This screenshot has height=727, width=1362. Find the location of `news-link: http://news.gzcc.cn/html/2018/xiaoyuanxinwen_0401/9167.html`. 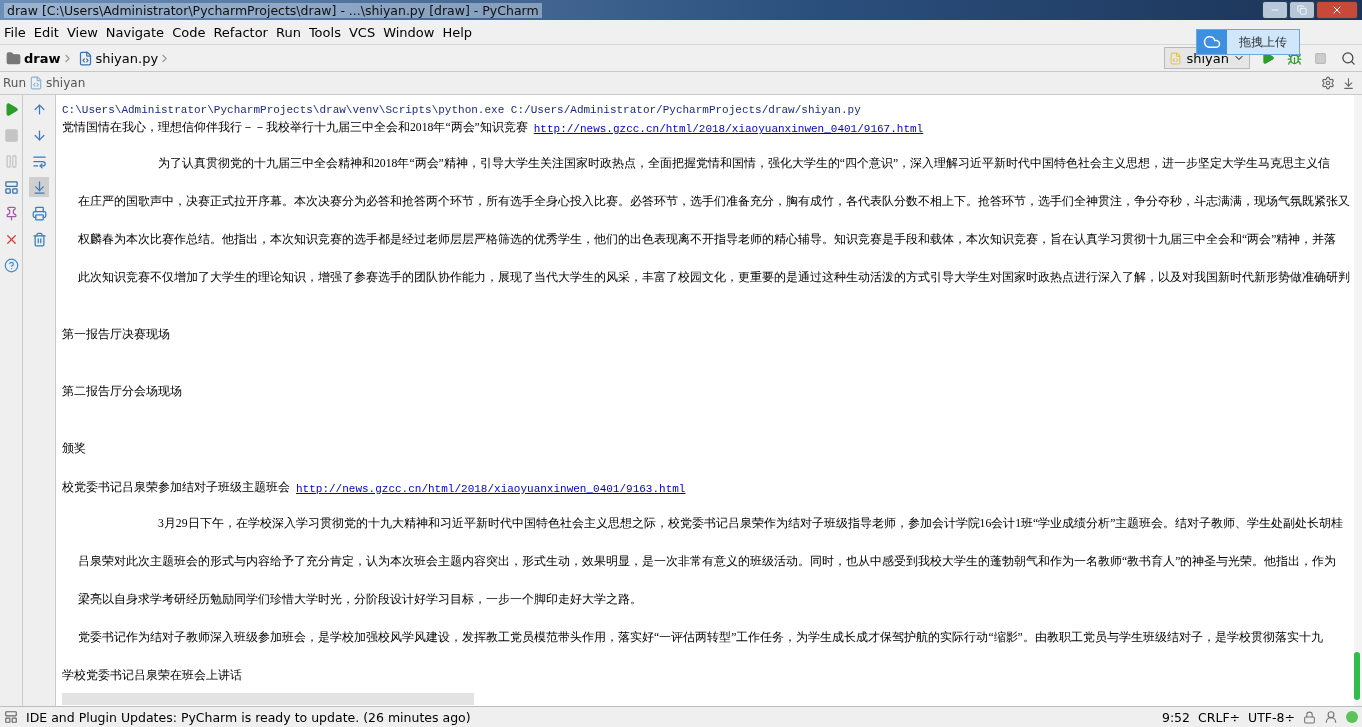

news-link: http://news.gzcc.cn/html/2018/xiaoyuanxinwen_0401/9167.html is located at coordinates (728, 129).